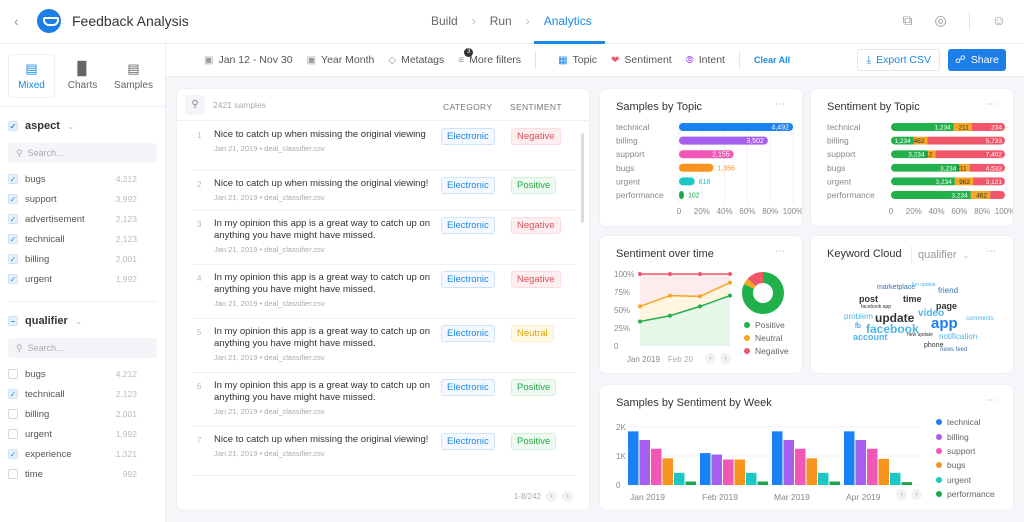 Image resolution: width=1024 pixels, height=522 pixels. Describe the element at coordinates (999, 21) in the screenshot. I see `user-icon: ☺` at that location.